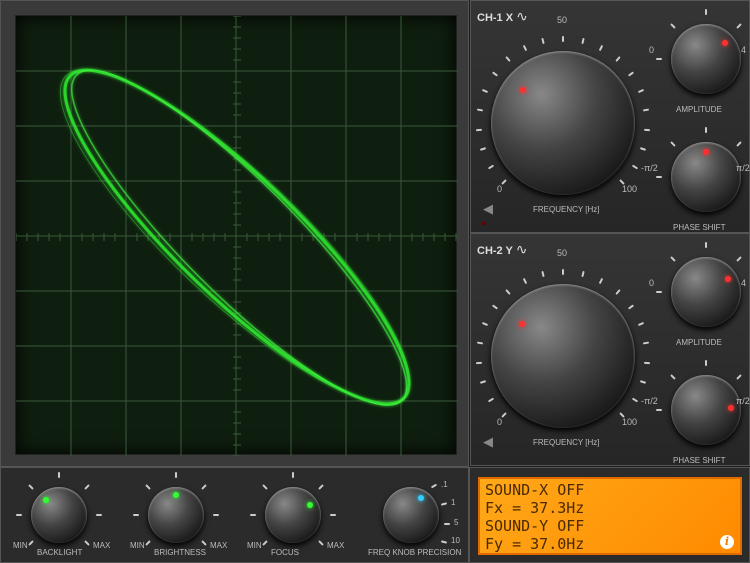 Image resolution: width=750 pixels, height=563 pixels. I want to click on lcd-freq-y: Fy = 37.0Hz, so click(535, 544).